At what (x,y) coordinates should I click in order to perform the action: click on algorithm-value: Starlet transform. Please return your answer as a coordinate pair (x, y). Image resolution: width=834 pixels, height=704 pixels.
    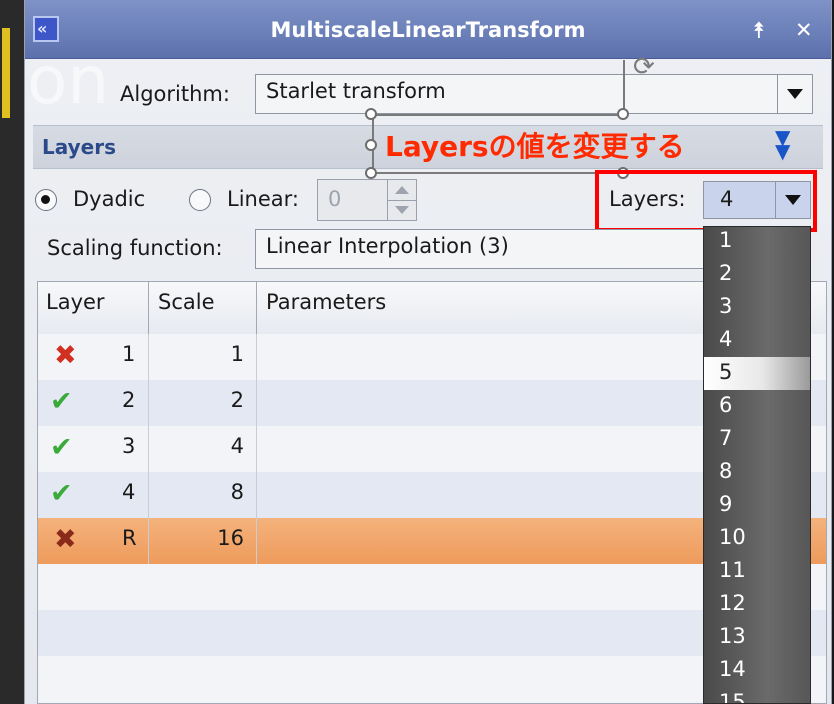
    Looking at the image, I should click on (356, 91).